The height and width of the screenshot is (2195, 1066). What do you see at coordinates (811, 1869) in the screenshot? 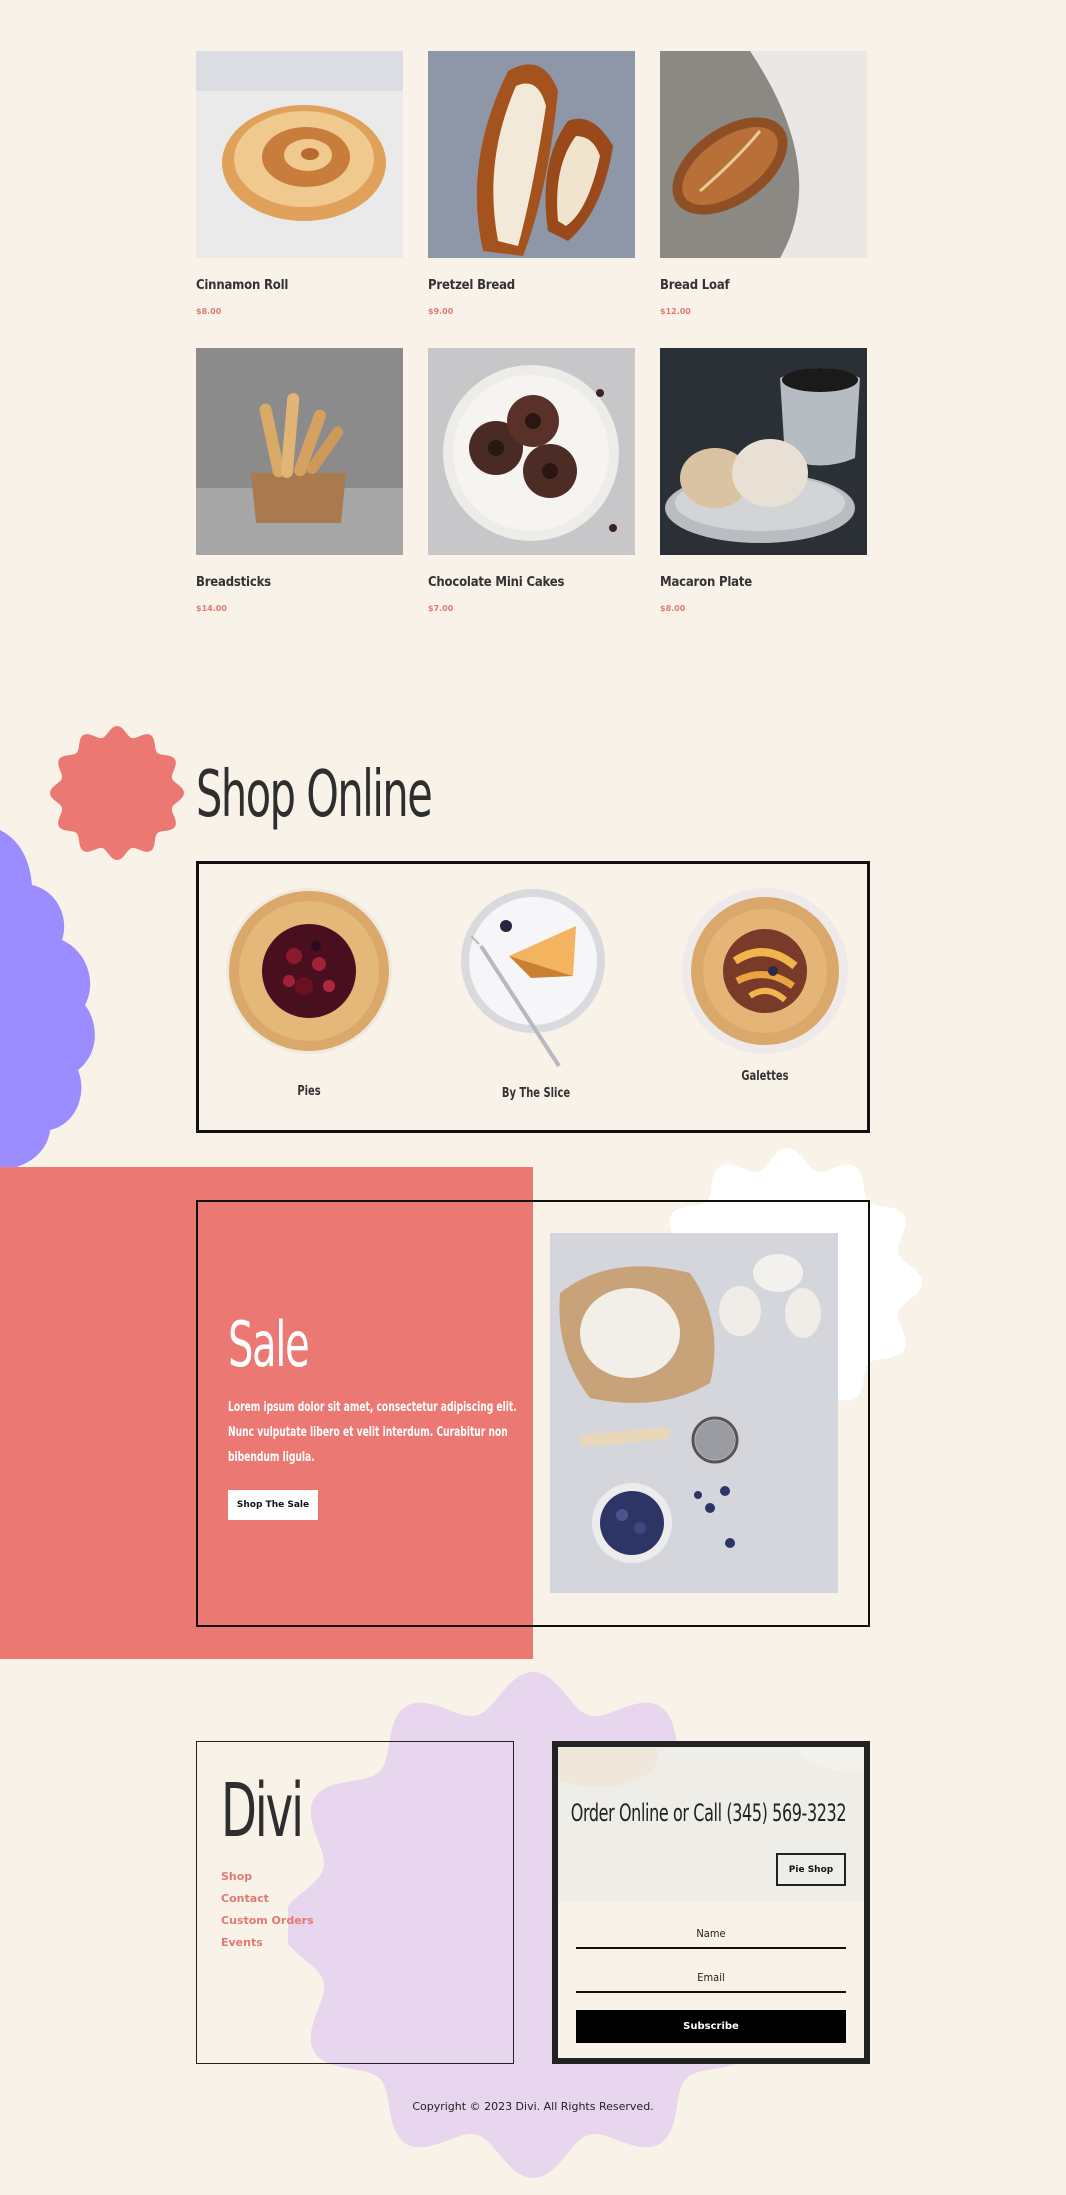
I see `pie-shop-button: Pie Shop` at bounding box center [811, 1869].